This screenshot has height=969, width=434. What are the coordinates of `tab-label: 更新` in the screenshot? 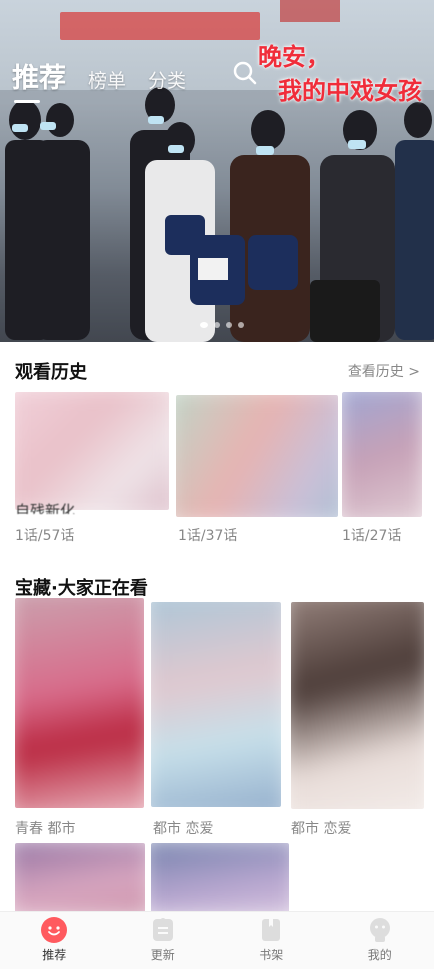 It's located at (162, 955).